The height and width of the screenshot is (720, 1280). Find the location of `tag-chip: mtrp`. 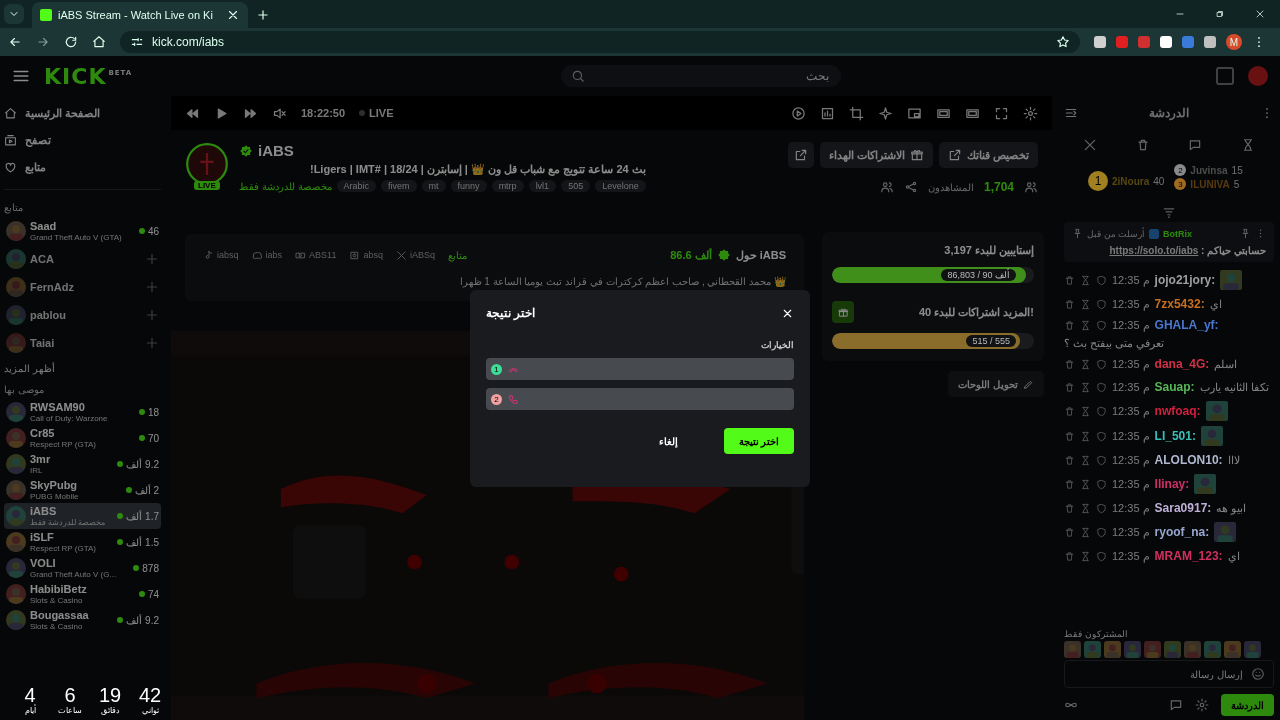

tag-chip: mtrp is located at coordinates (507, 186).